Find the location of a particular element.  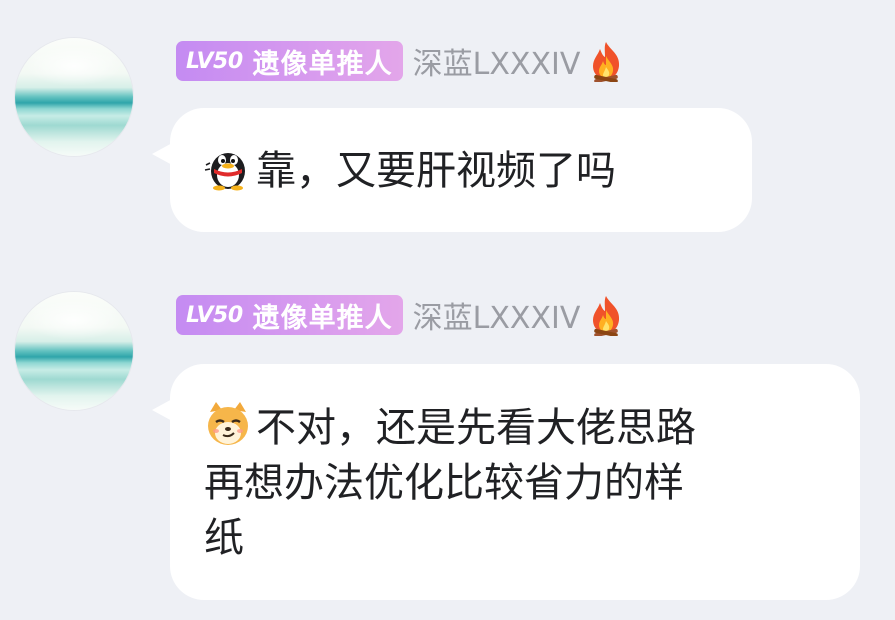

message-line: 不对，还是先看大佬思路 is located at coordinates (522, 428).